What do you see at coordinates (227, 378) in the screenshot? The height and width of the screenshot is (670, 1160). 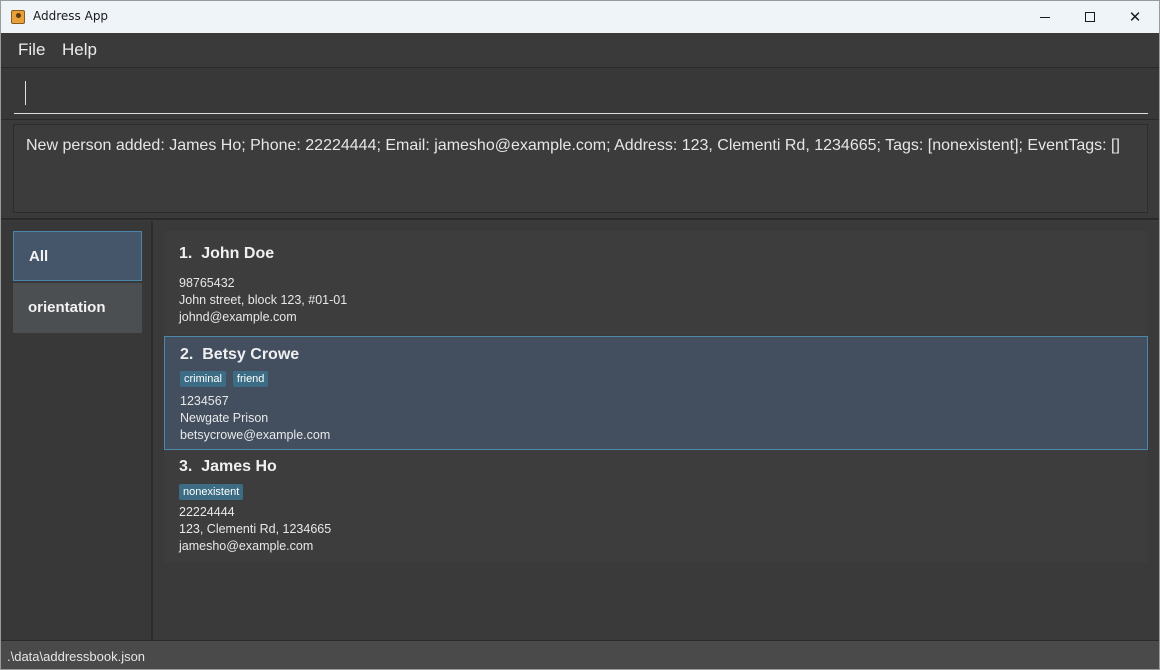 I see `tag-list: criminal friend` at bounding box center [227, 378].